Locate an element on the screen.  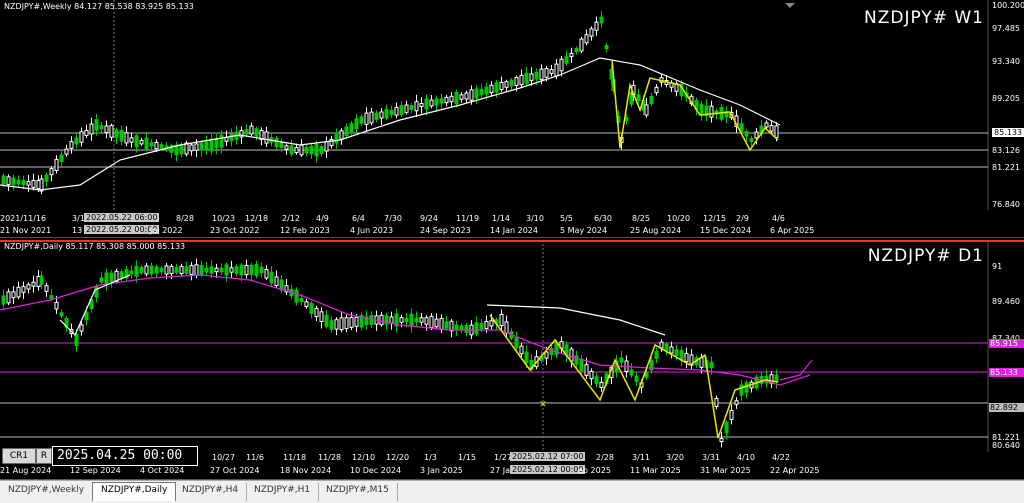
time-tick: 1/3 is located at coordinates (430, 457).